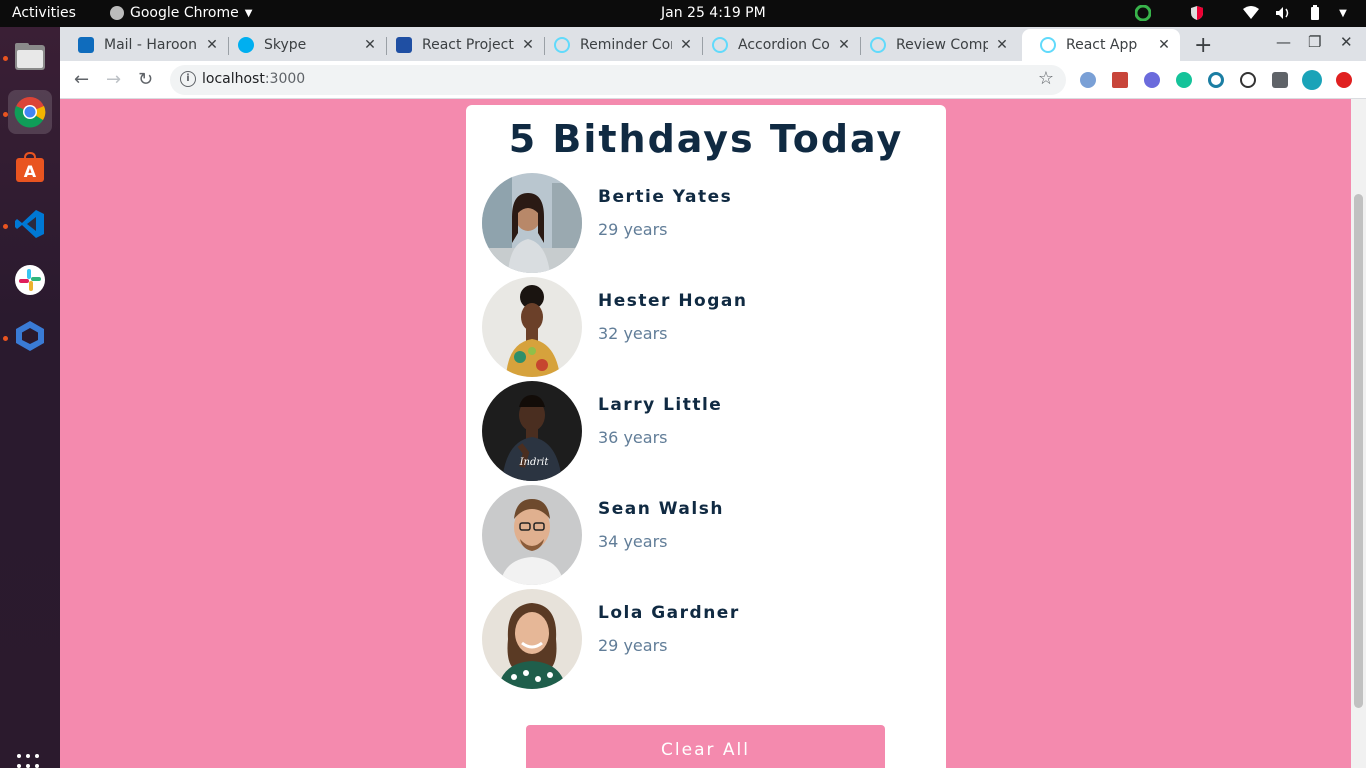 This screenshot has height=768, width=1366. I want to click on restore-button: ❐, so click(1314, 42).